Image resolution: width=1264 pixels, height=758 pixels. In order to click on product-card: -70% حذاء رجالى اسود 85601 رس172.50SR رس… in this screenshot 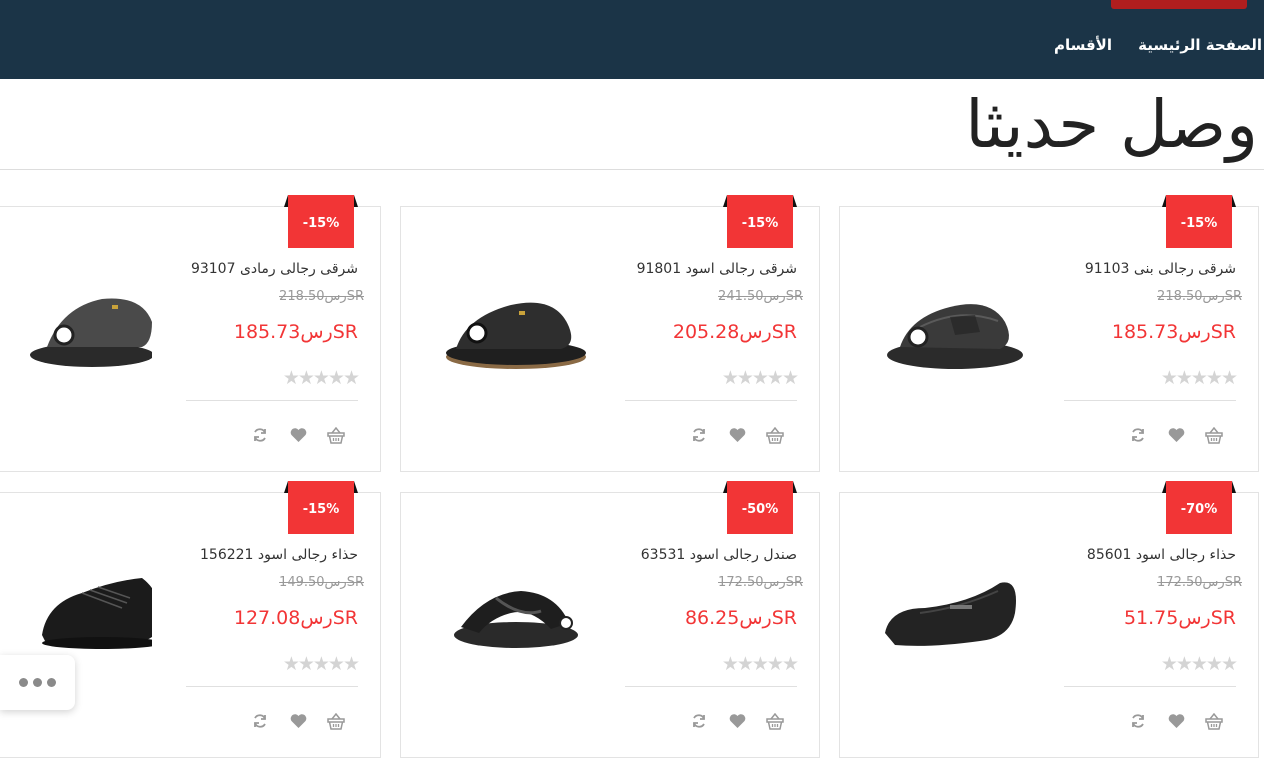, I will do `click(1049, 619)`.